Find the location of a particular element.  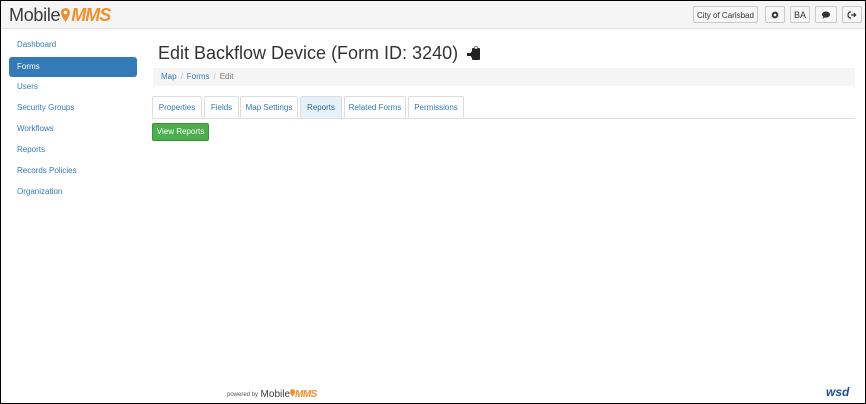

organization-button: City of Carlsbad is located at coordinates (725, 14).